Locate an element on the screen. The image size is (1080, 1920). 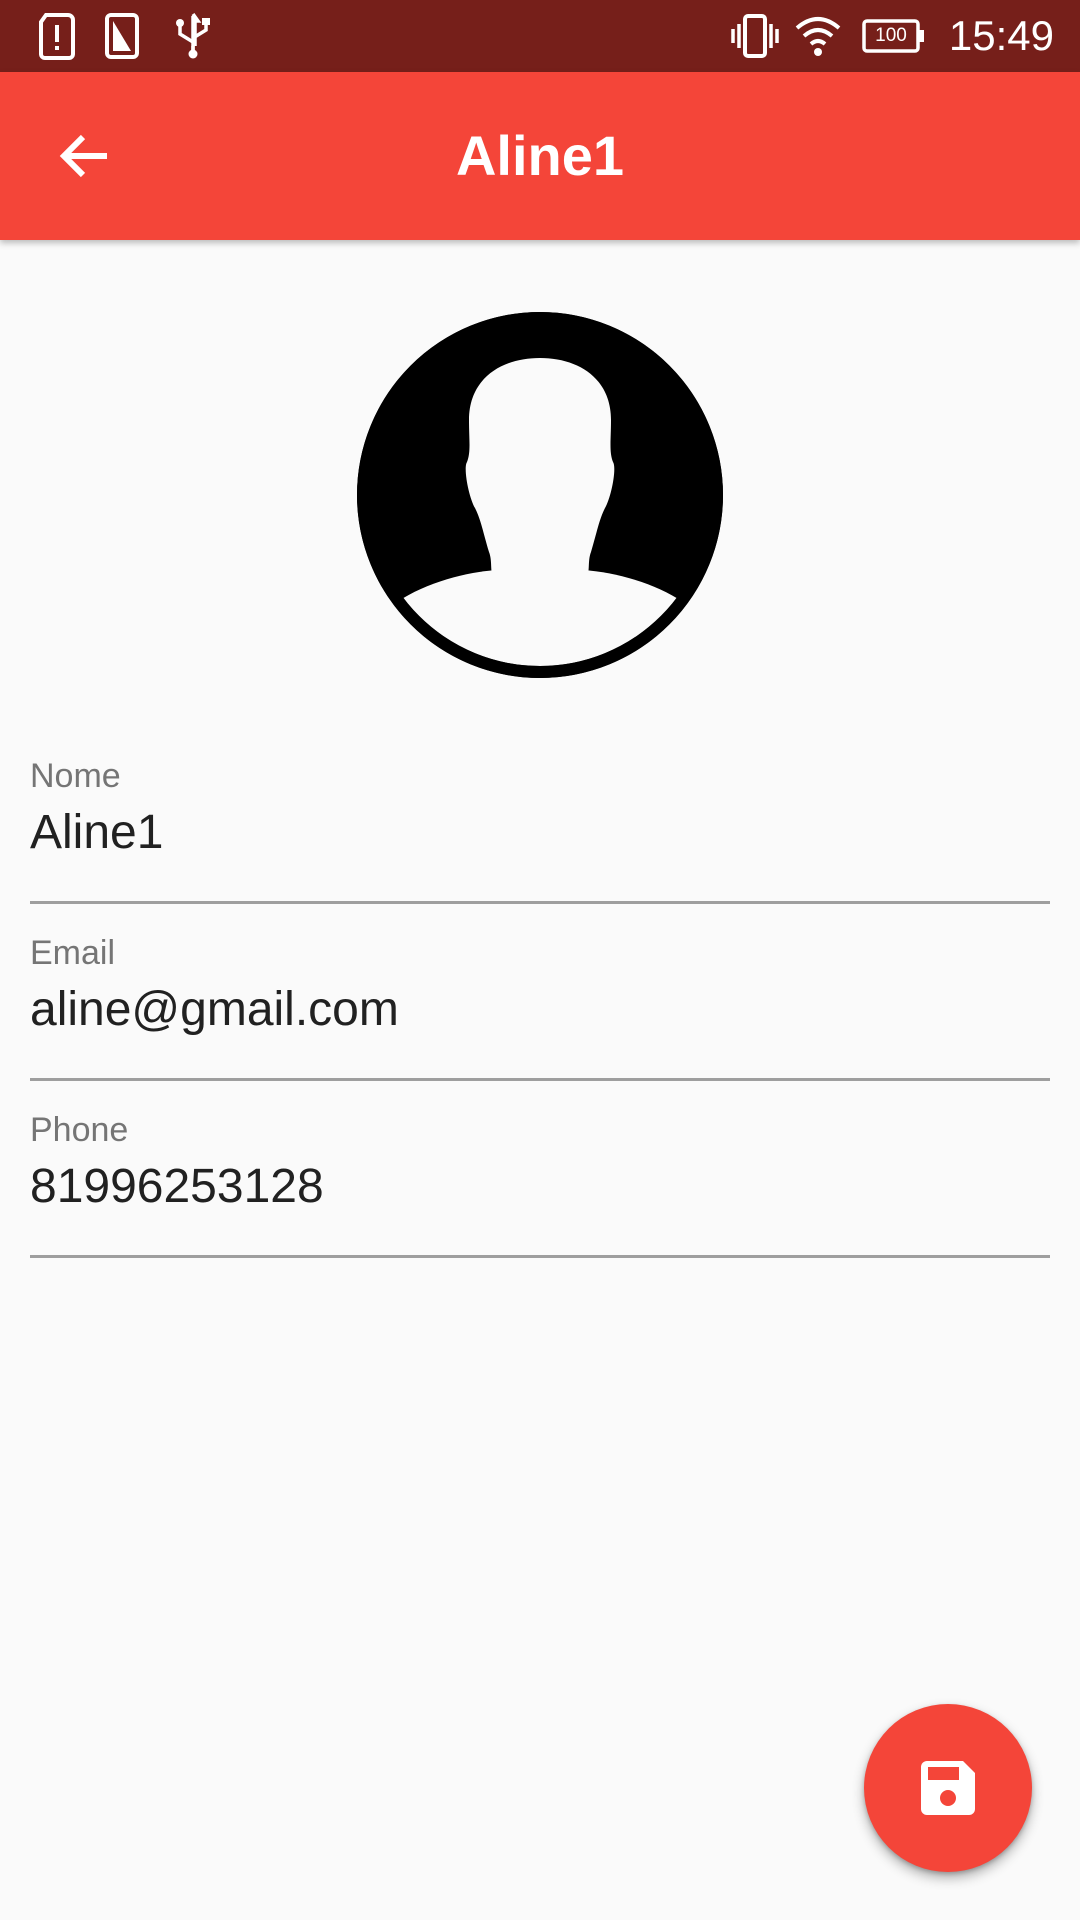
battery-icon: 100 is located at coordinates (894, 36).